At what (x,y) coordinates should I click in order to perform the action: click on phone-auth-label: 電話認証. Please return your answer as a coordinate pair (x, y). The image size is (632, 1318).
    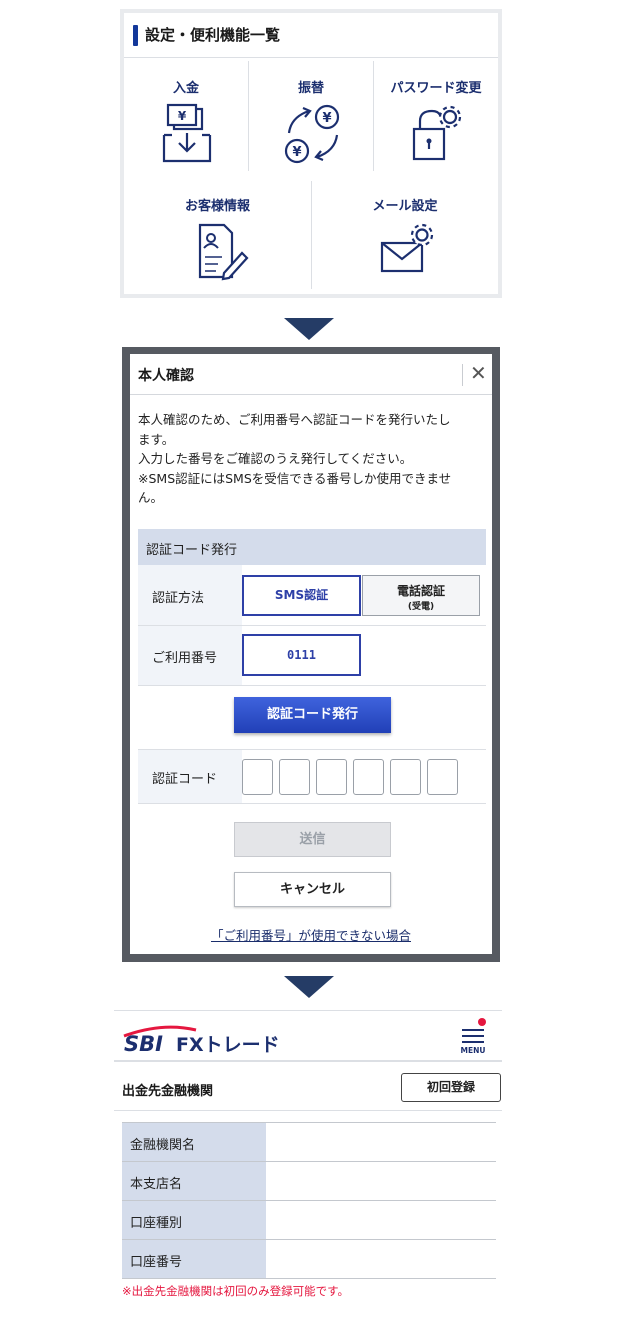
    Looking at the image, I should click on (420, 591).